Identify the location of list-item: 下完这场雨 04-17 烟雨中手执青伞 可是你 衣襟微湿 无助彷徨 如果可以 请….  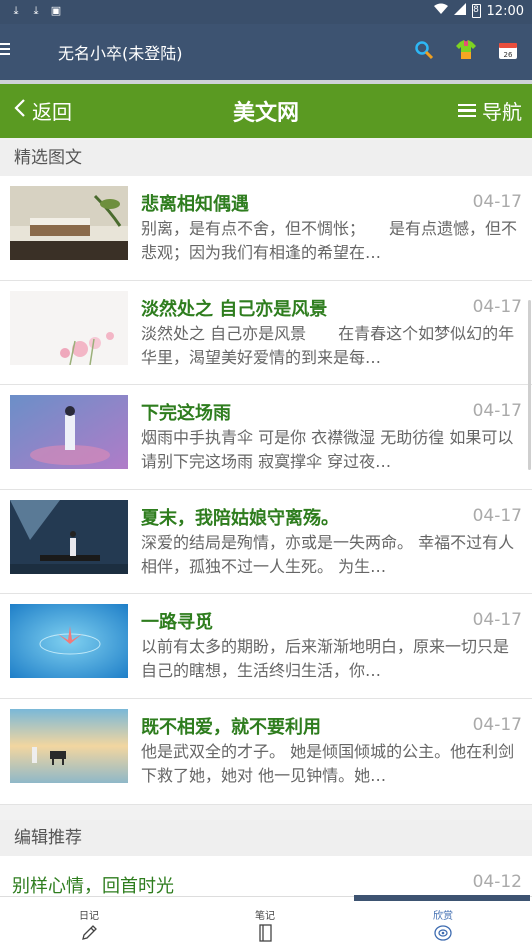
(266, 437).